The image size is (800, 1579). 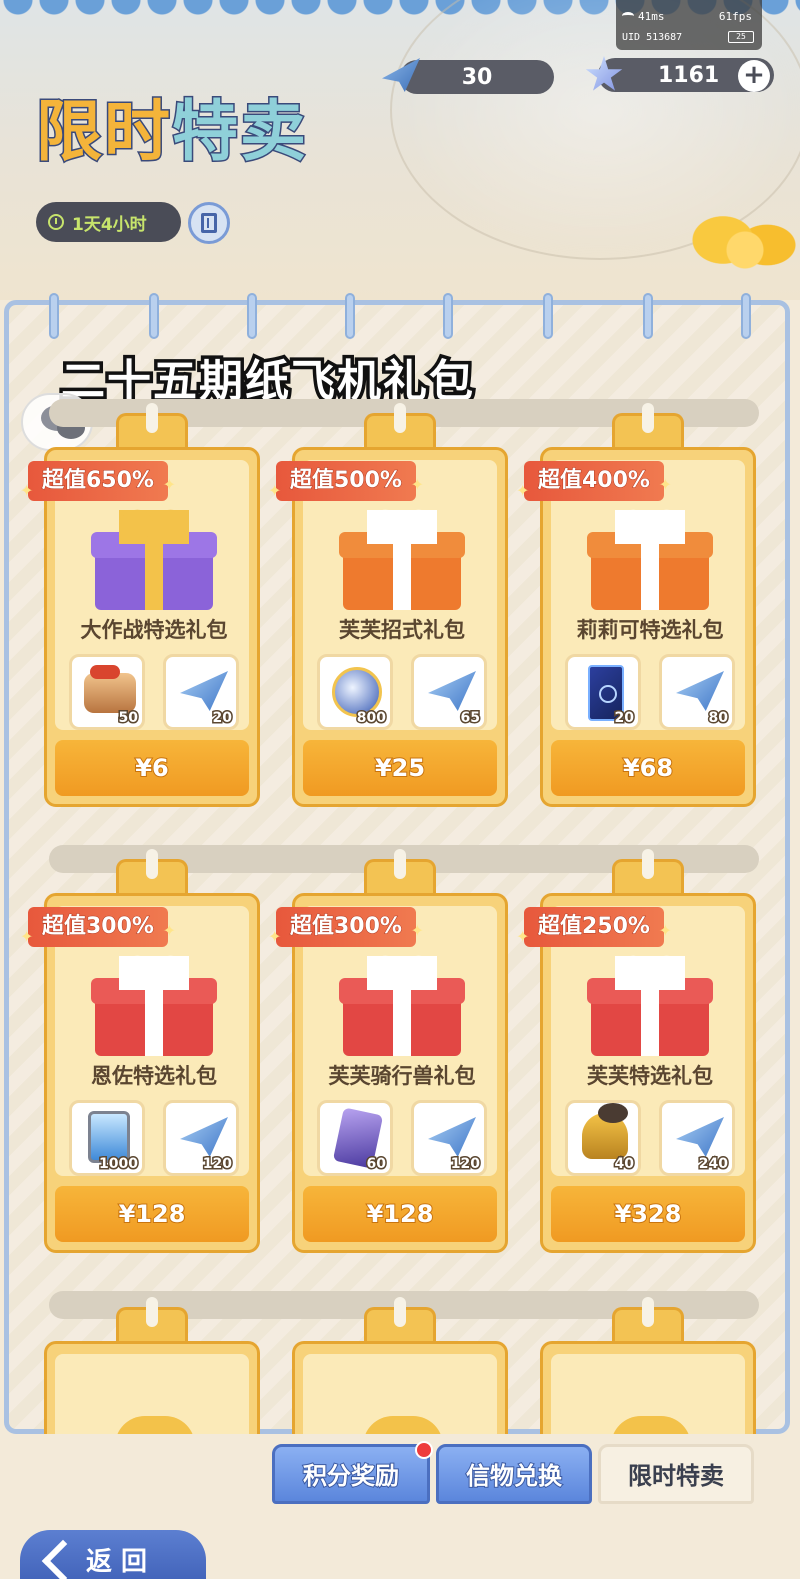 I want to click on tab-label: 限时特卖, so click(x=676, y=1476).